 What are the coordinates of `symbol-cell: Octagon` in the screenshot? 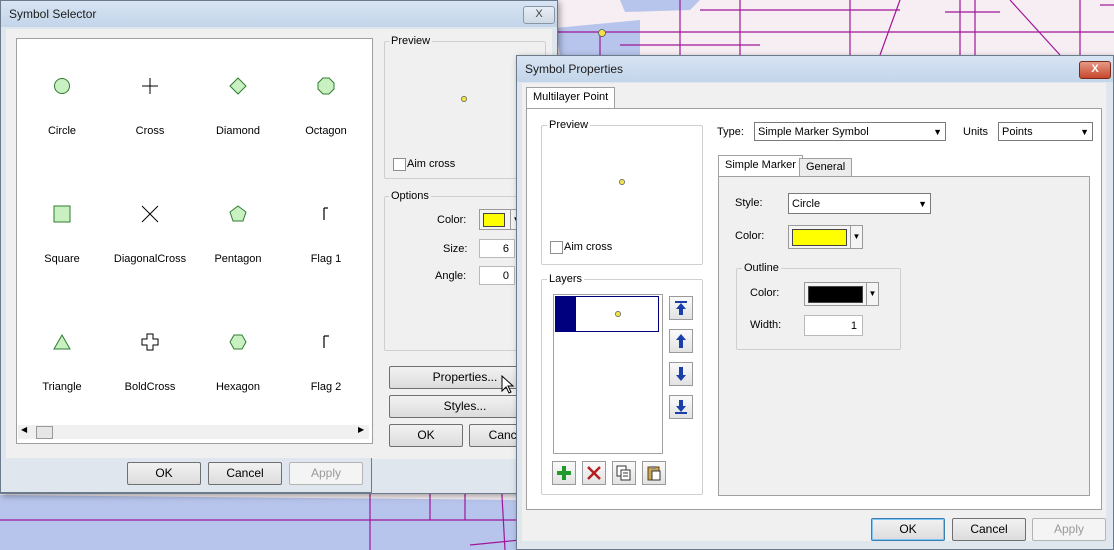 It's located at (326, 89).